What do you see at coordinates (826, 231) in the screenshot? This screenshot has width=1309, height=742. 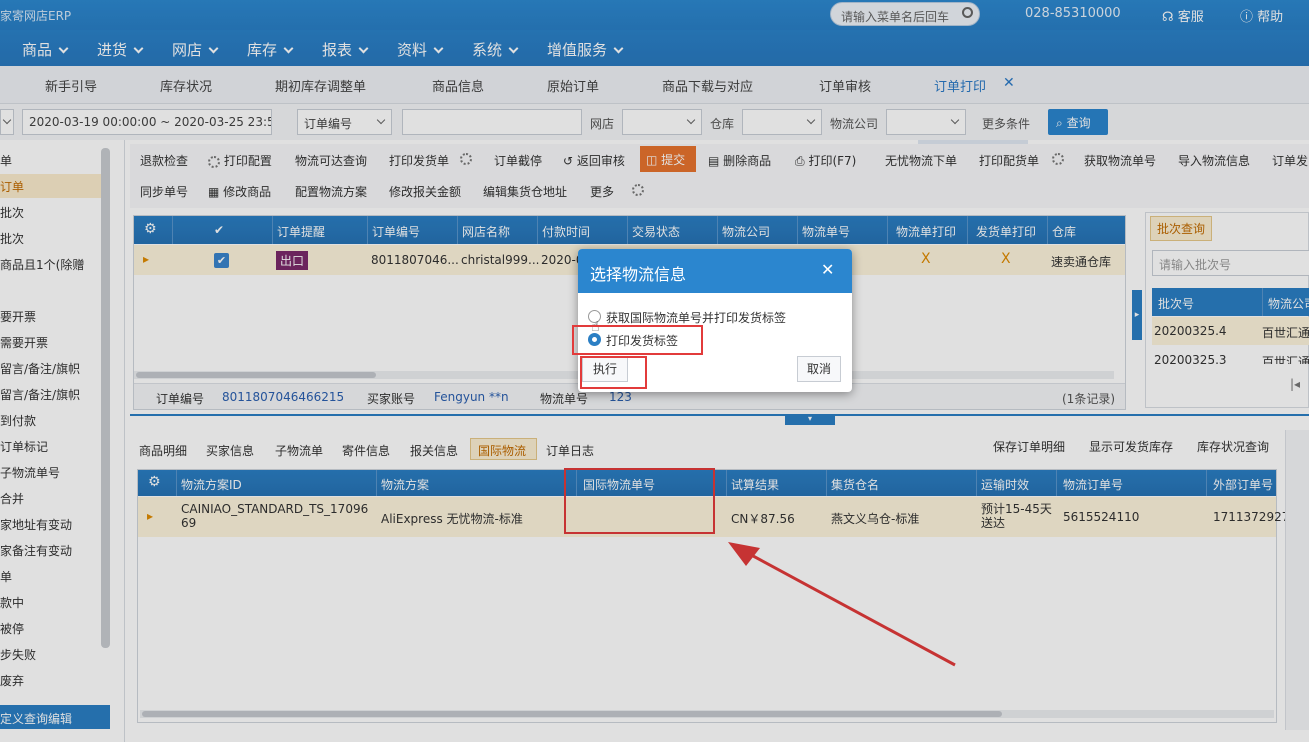 I see `col-tracking-no: 物流单号` at bounding box center [826, 231].